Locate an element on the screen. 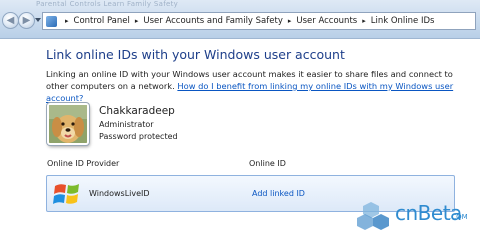  forward-arrow-icon: ▶ is located at coordinates (26, 20).